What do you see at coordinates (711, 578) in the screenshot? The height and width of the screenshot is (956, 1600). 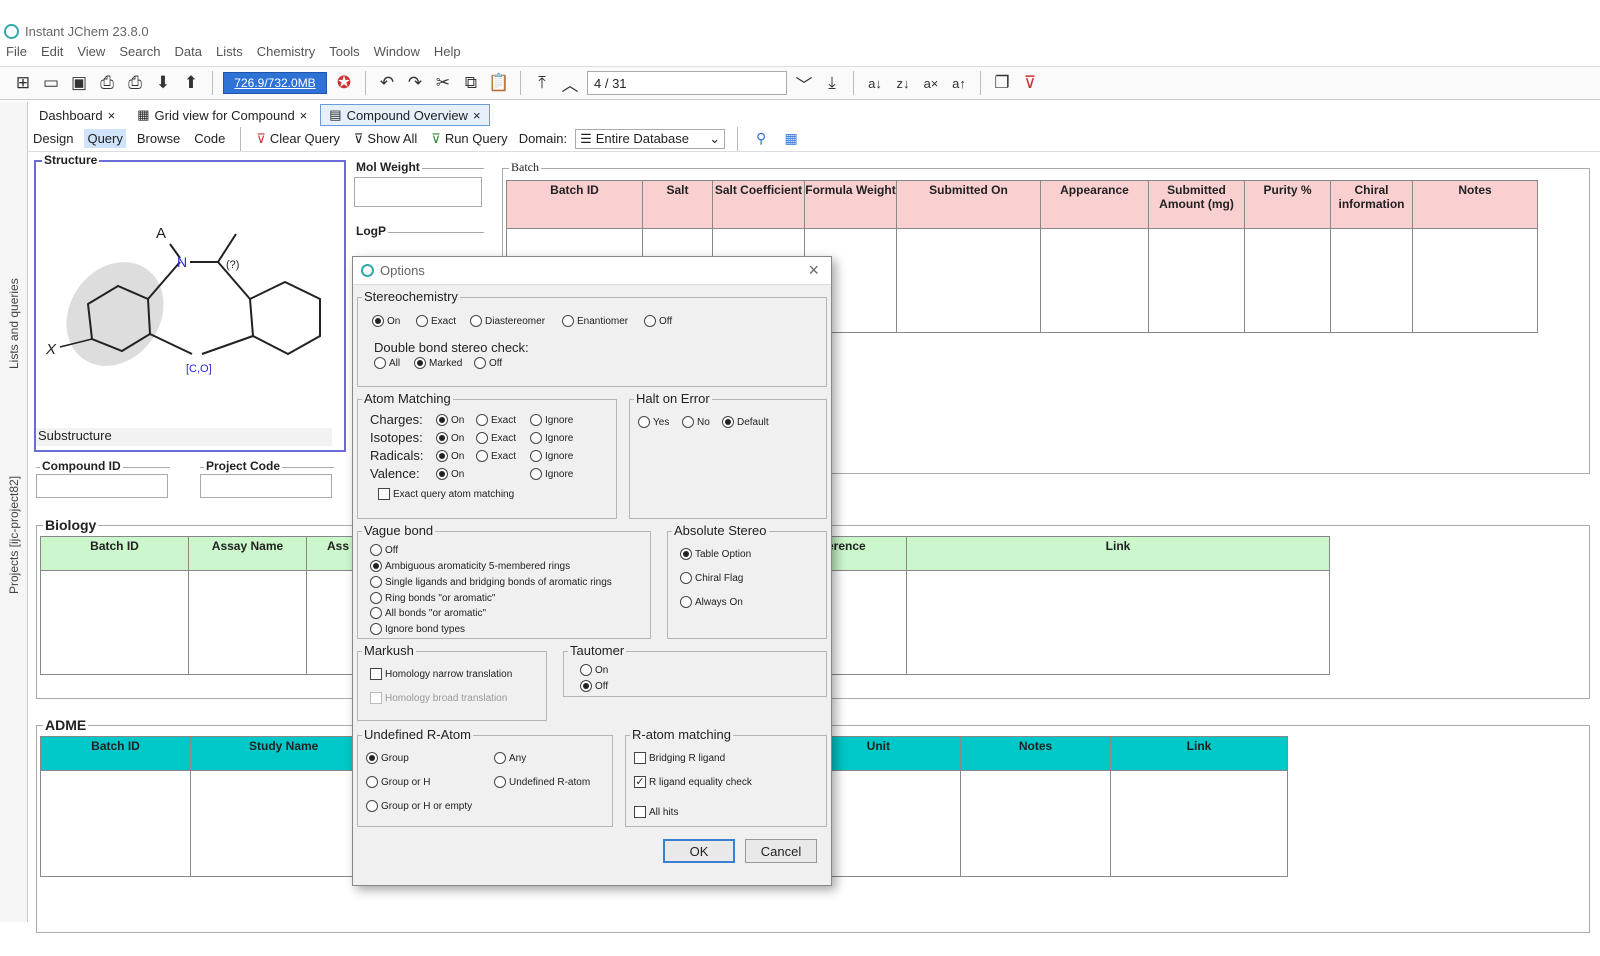 I see `abs-stereo-chiral-radio: Chiral Flag` at bounding box center [711, 578].